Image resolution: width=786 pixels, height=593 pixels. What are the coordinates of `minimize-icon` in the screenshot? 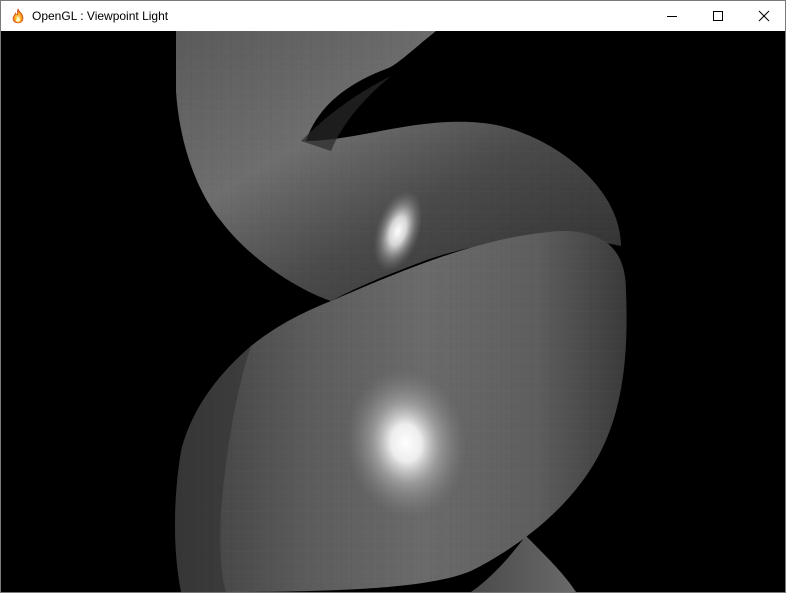 It's located at (672, 16).